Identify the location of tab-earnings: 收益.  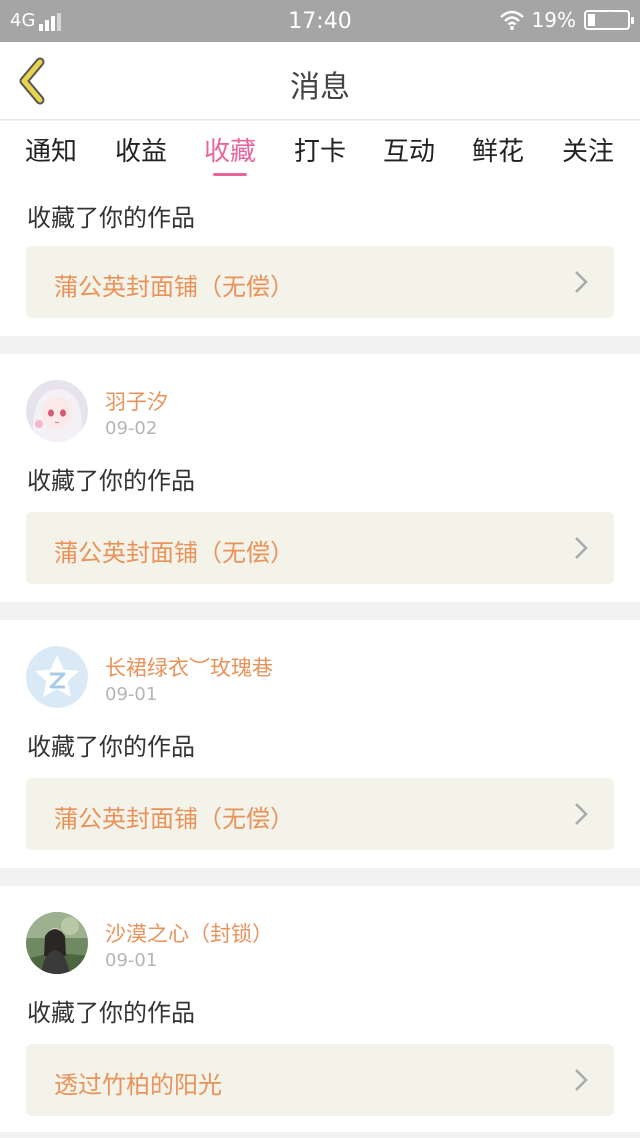
(141, 149).